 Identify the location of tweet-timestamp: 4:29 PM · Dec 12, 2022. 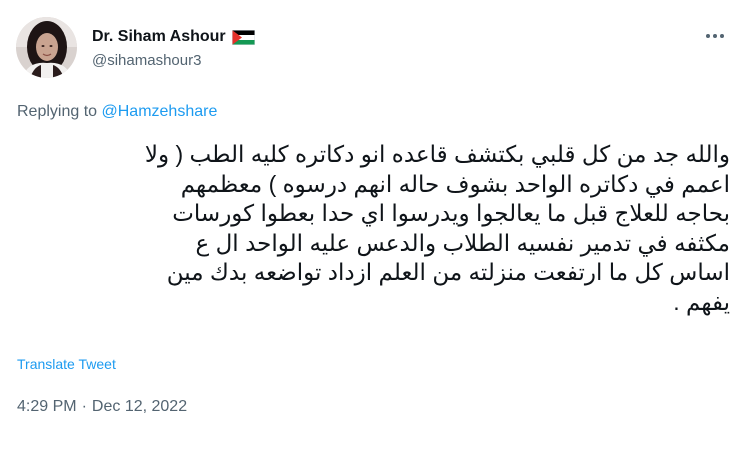
(102, 407).